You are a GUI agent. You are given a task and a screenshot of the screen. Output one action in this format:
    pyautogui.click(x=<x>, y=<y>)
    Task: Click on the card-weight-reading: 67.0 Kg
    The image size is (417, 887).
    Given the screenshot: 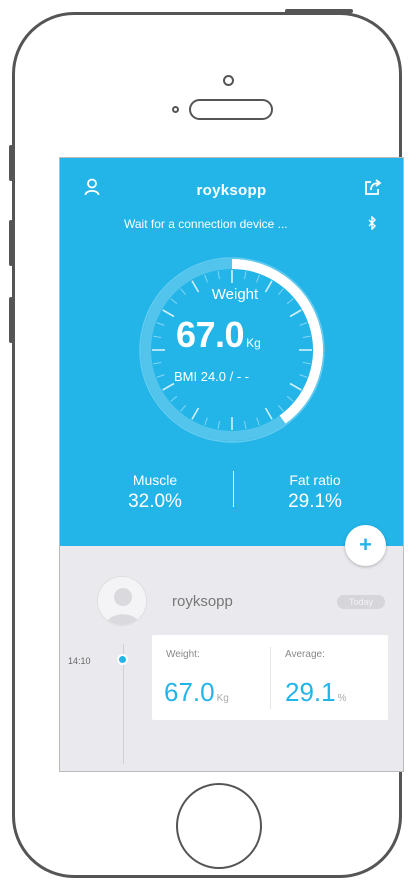 What is the action you would take?
    pyautogui.click(x=196, y=692)
    